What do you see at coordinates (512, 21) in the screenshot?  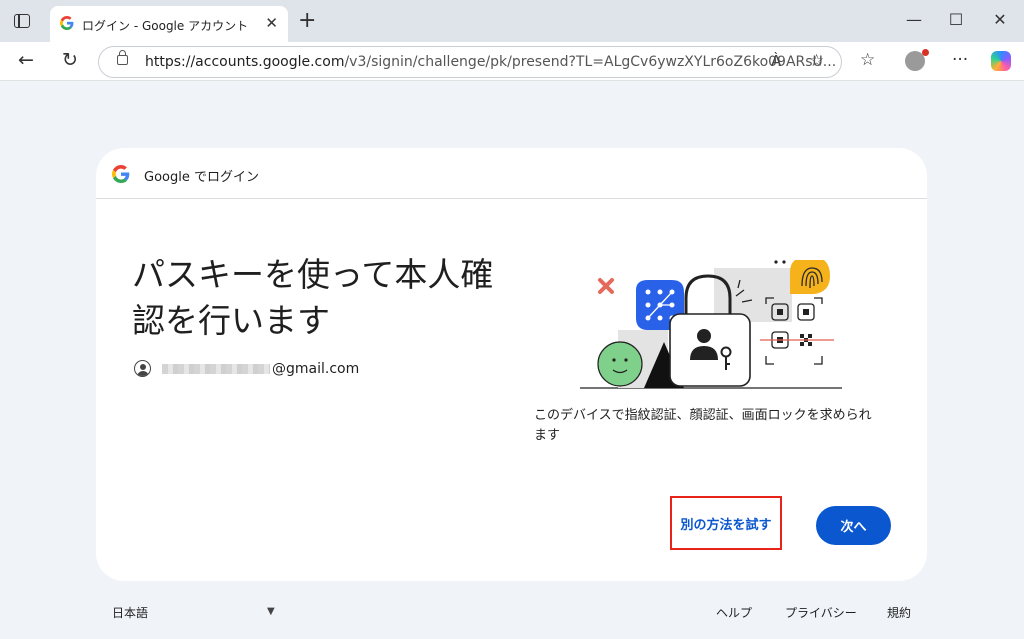 I see `tab-strip: ログイン - Google アカウント ✕ + — ☐ ✕` at bounding box center [512, 21].